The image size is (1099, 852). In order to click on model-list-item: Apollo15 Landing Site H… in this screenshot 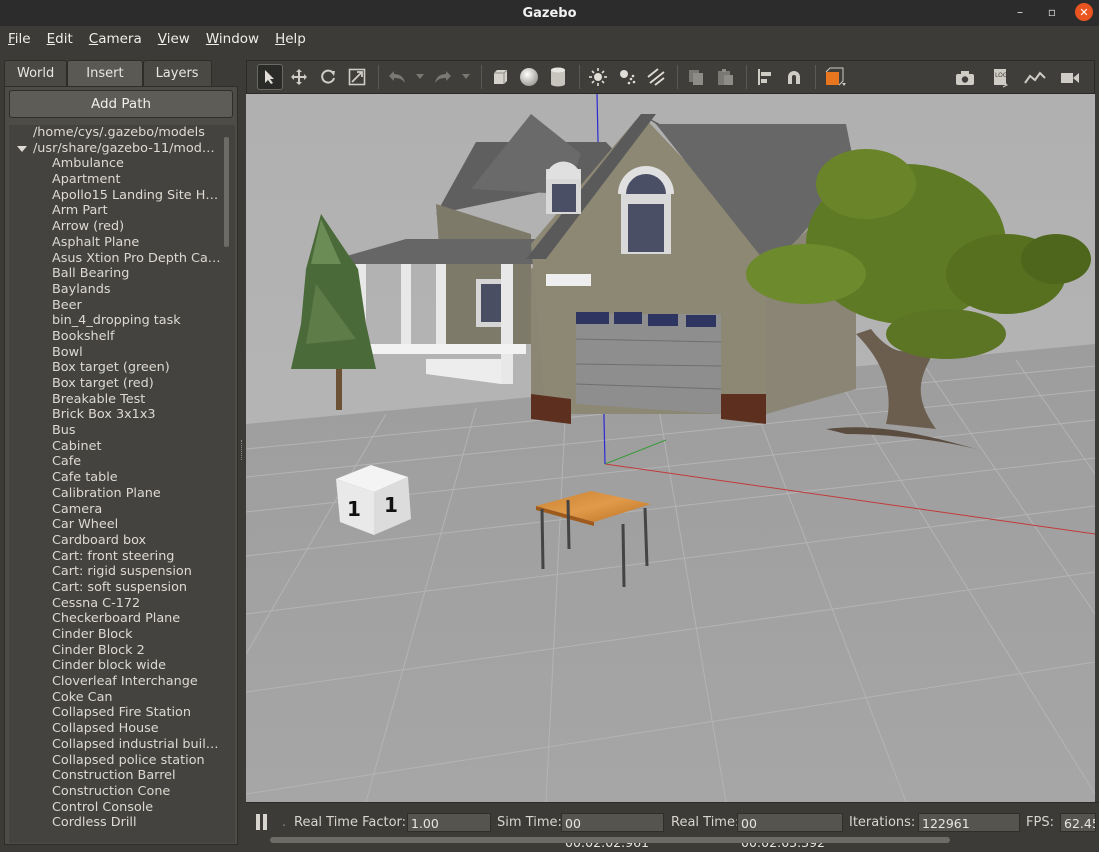, I will do `click(116, 196)`.